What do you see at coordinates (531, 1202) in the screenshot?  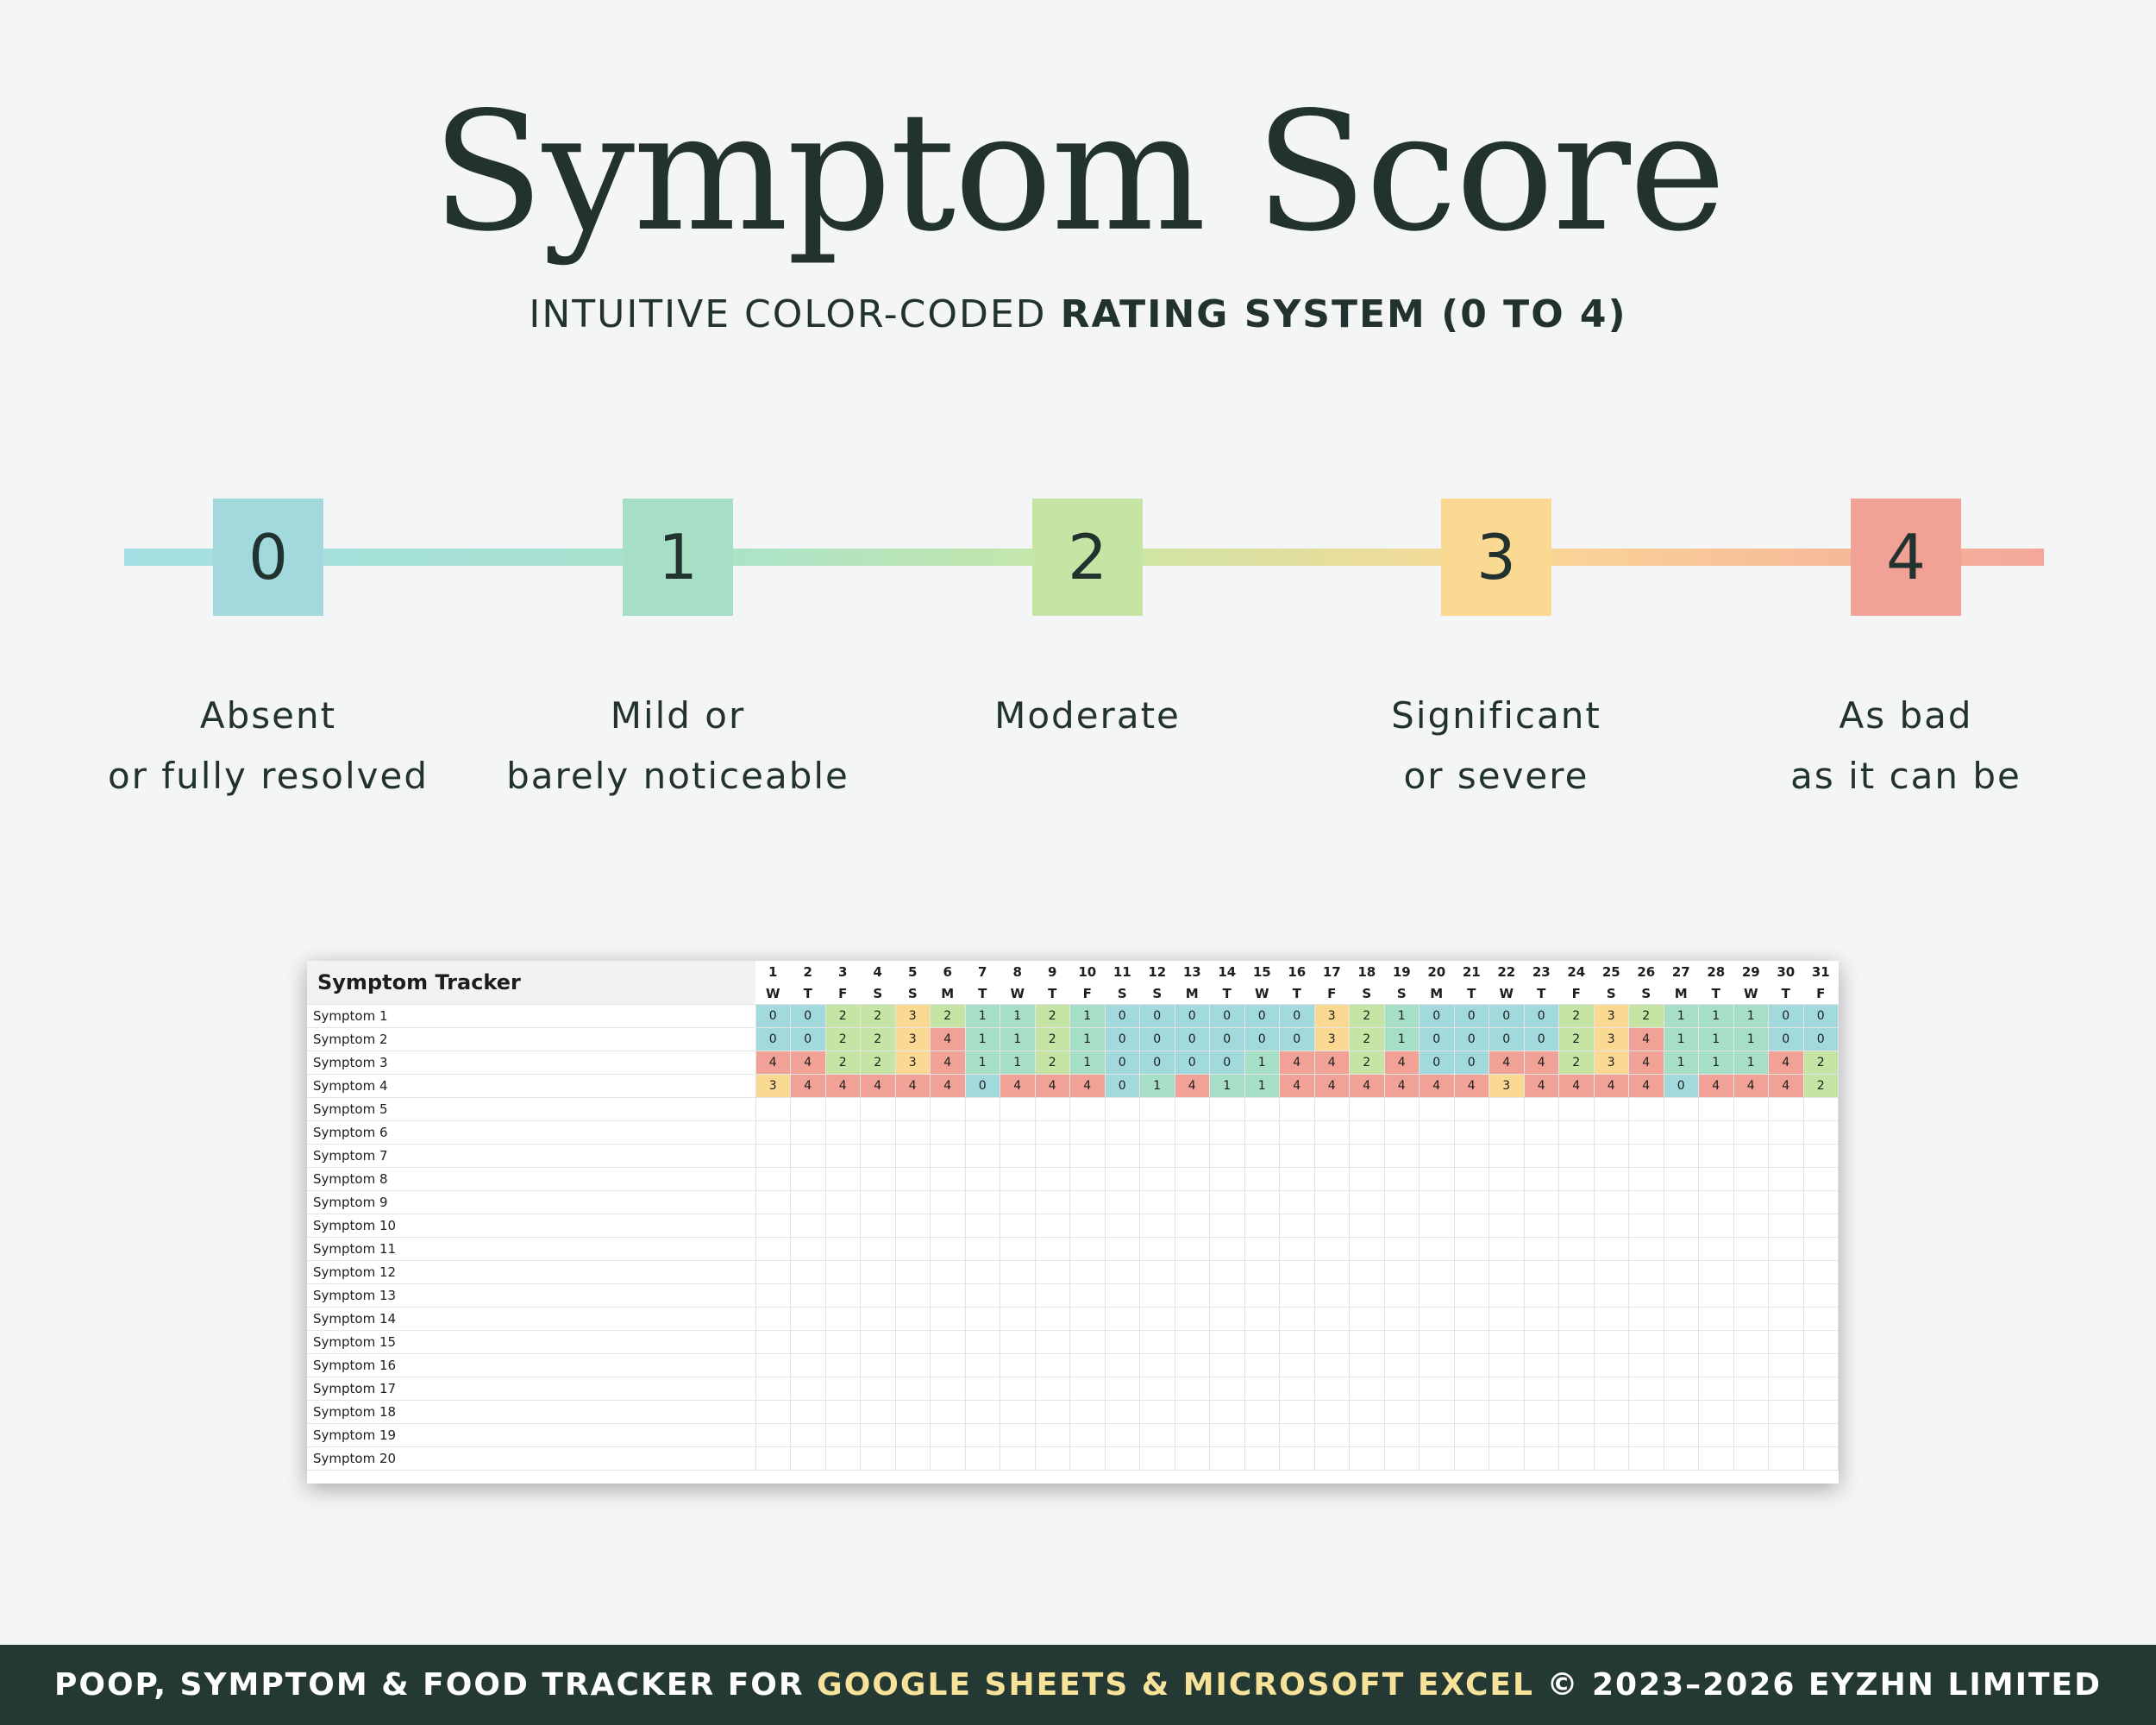 I see `symptom-label: Symptom 9` at bounding box center [531, 1202].